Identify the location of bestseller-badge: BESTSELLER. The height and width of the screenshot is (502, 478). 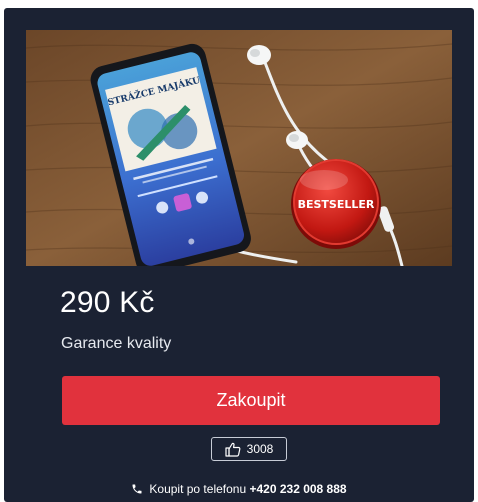
(336, 204).